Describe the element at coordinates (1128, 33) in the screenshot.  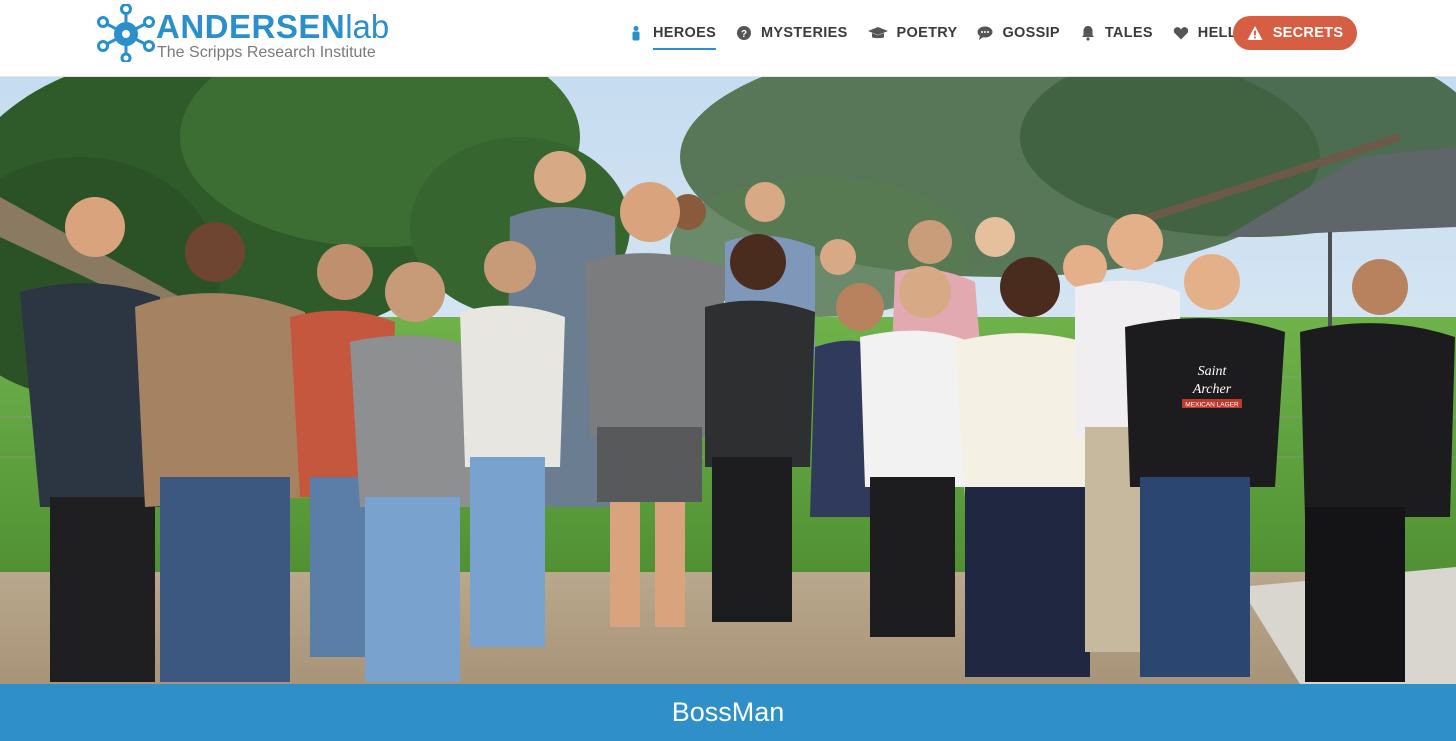
I see `nav-item-label: TALES` at that location.